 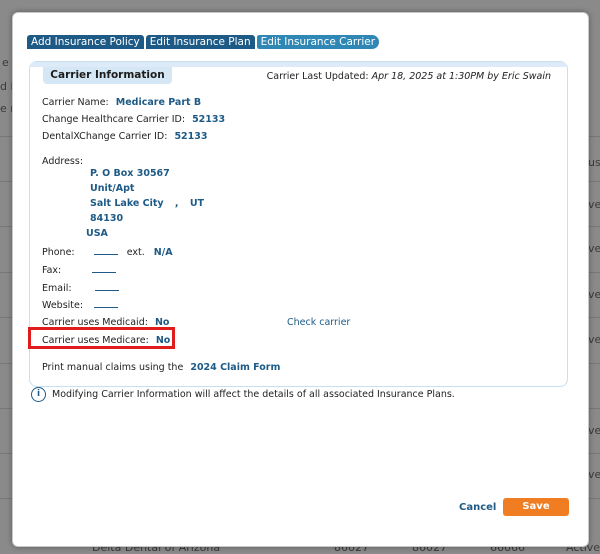 What do you see at coordinates (536, 514) in the screenshot?
I see `save-carrier-button: Save Carrier` at bounding box center [536, 514].